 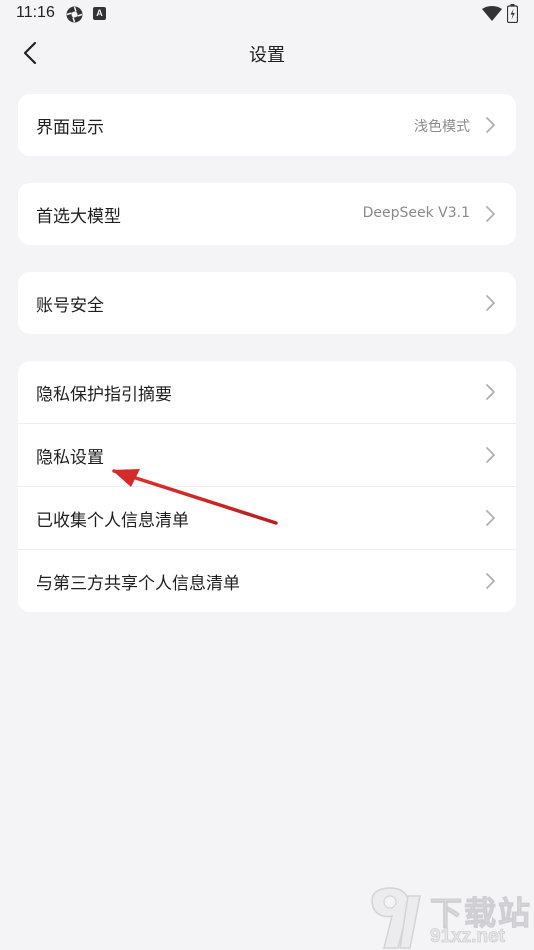 I want to click on settings-card-display: 界面显示 浅色模式, so click(x=267, y=125).